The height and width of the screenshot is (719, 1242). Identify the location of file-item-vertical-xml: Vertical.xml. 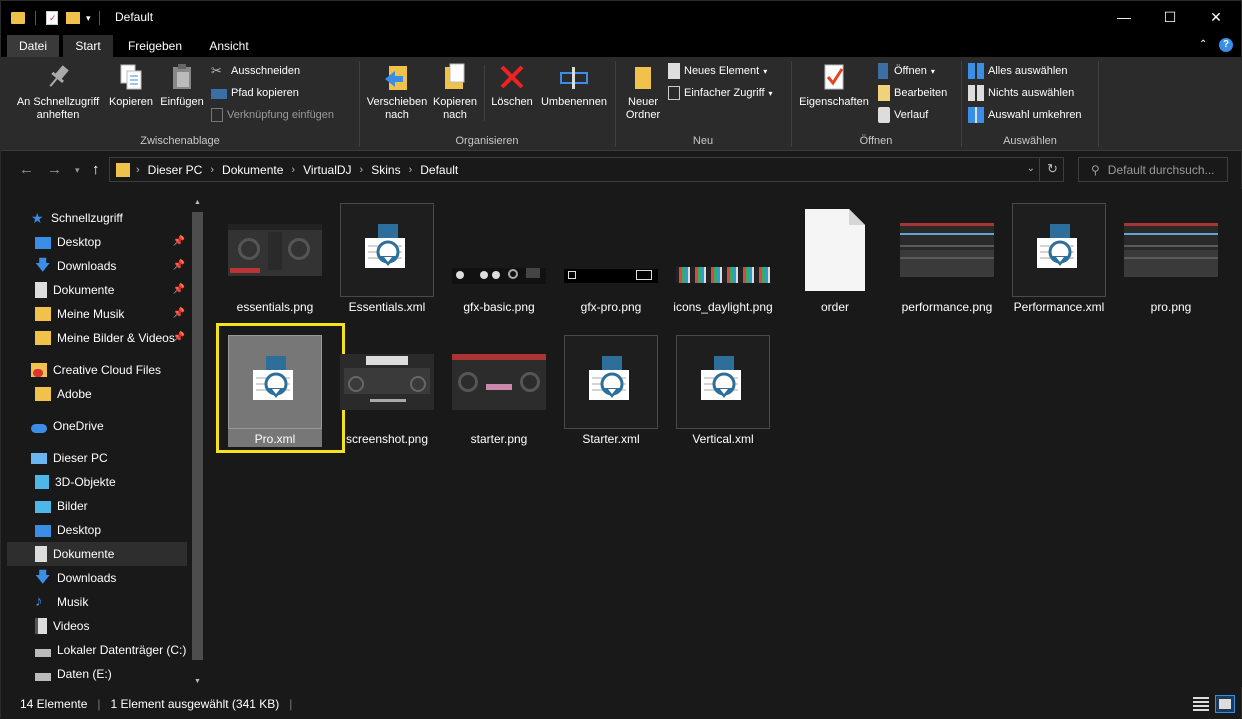
(723, 393).